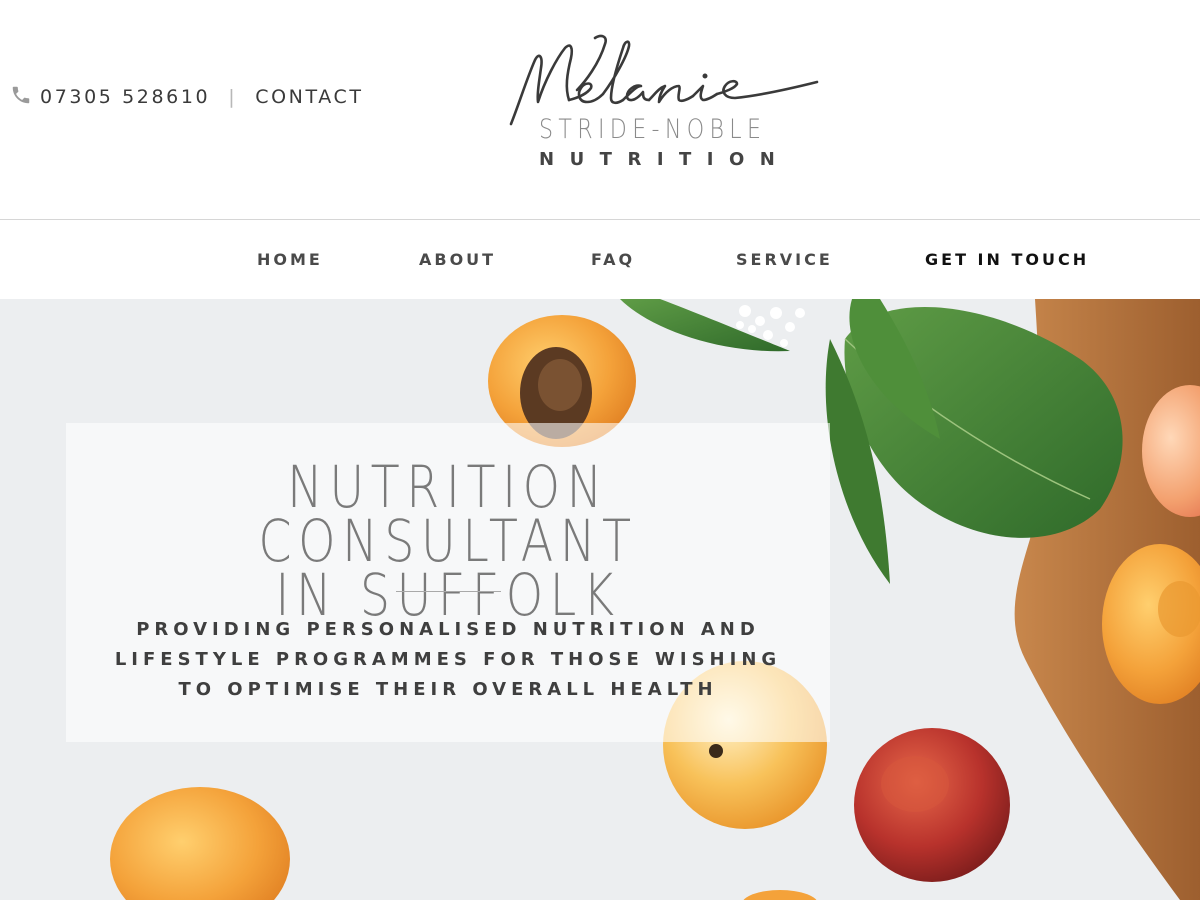  I want to click on main-nav: HOME ABOUT FAQ SERVICE GET IN TOUCH, so click(600, 259).